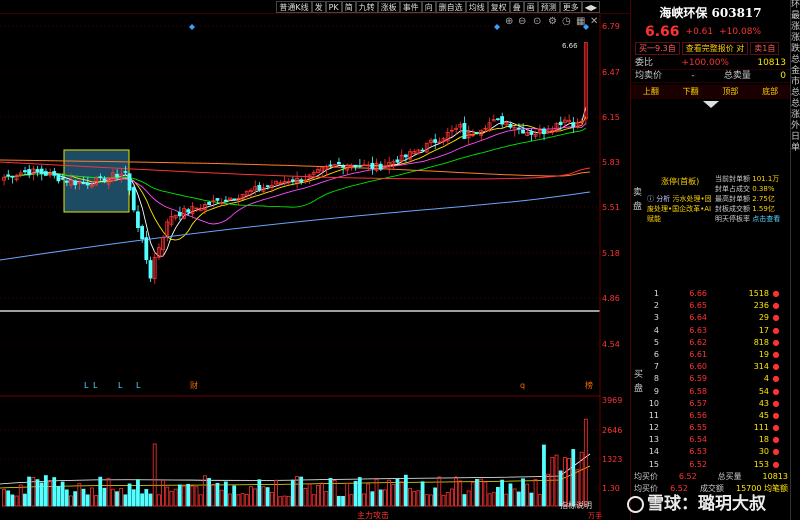  What do you see at coordinates (711, 331) in the screenshot?
I see `orderbook-row: 4 6.63 17 ●` at bounding box center [711, 331].